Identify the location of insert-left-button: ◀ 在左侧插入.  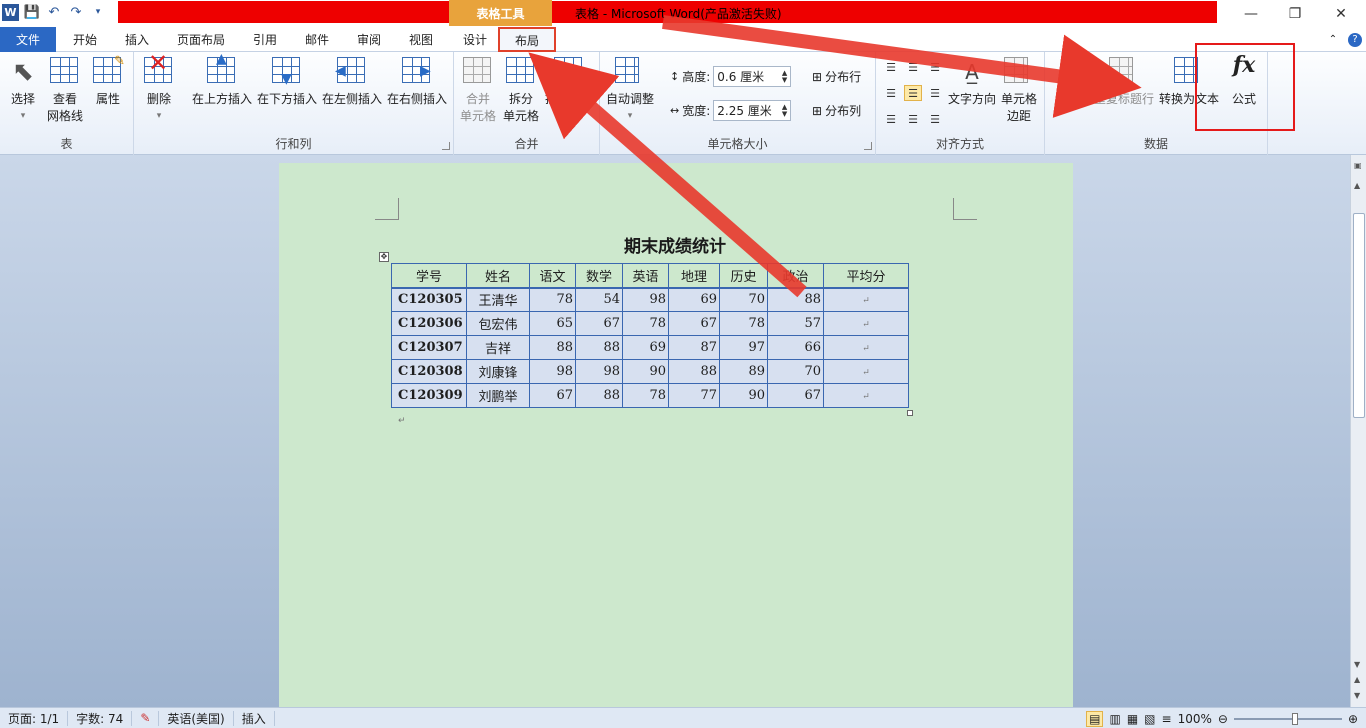
(352, 82).